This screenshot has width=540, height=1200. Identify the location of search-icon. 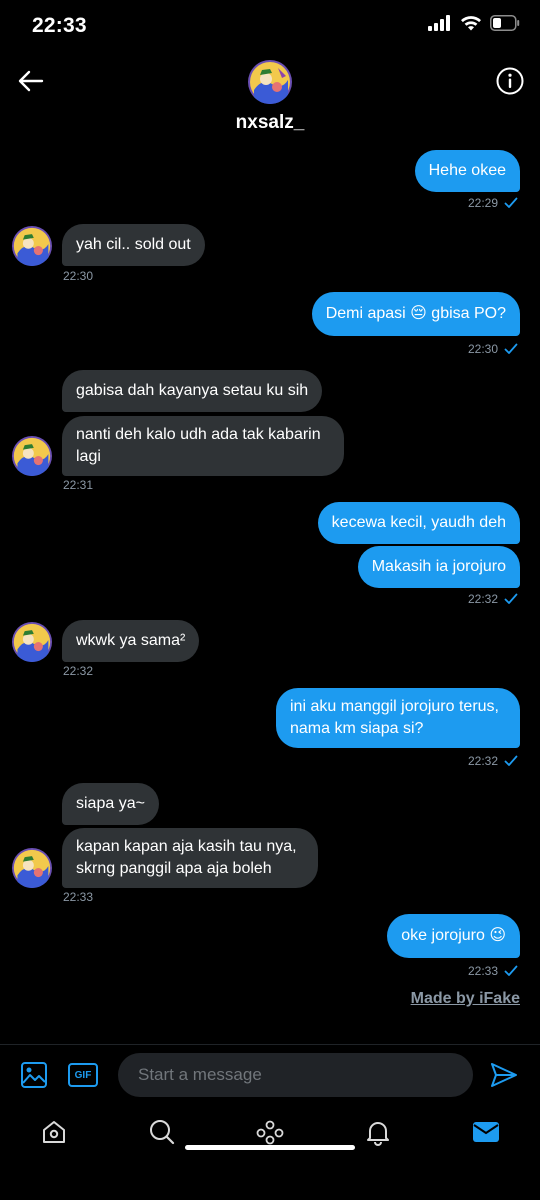
(162, 1132).